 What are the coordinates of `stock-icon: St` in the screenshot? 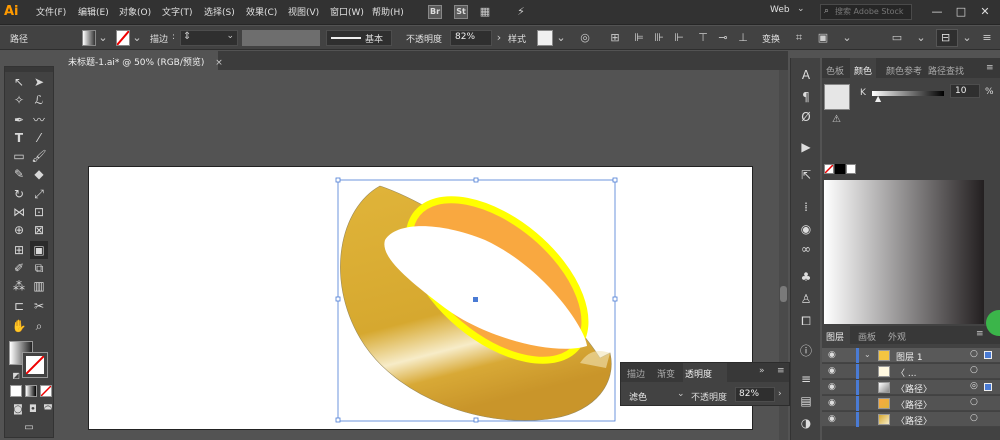 It's located at (461, 12).